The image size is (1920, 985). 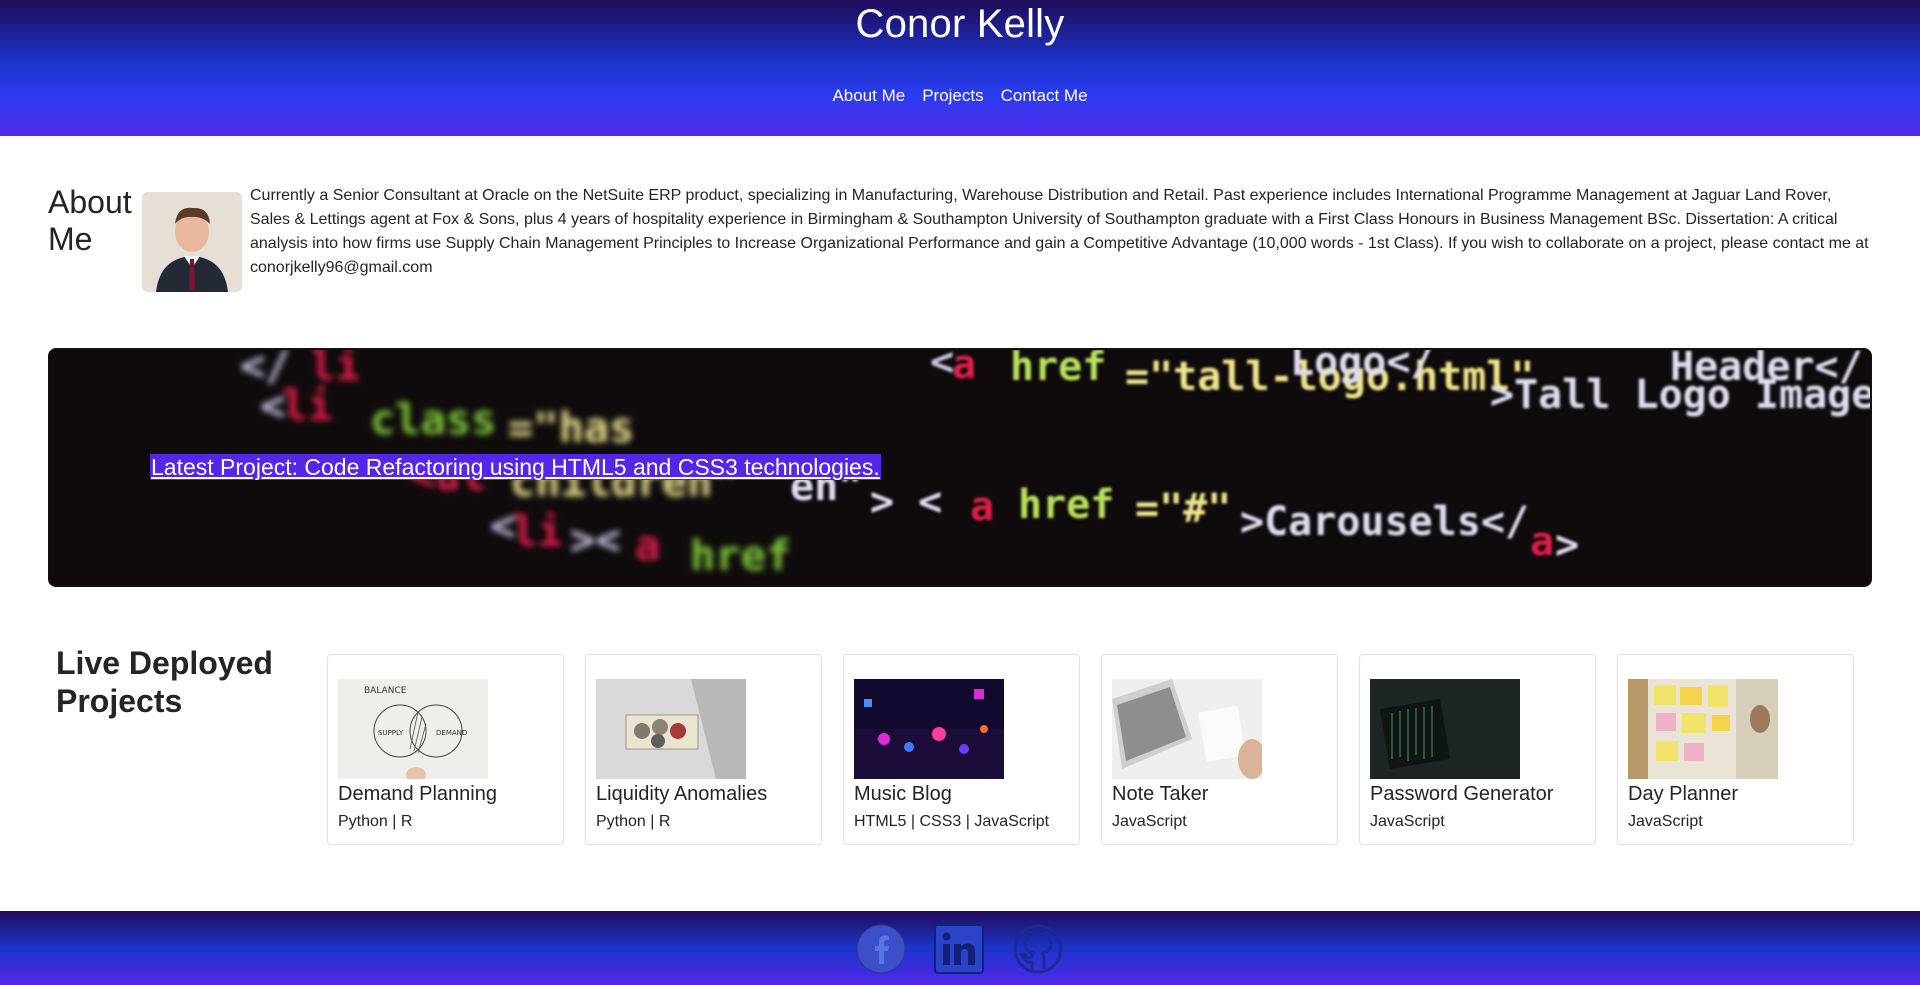 I want to click on day-planner-thumbnail, so click(x=1703, y=729).